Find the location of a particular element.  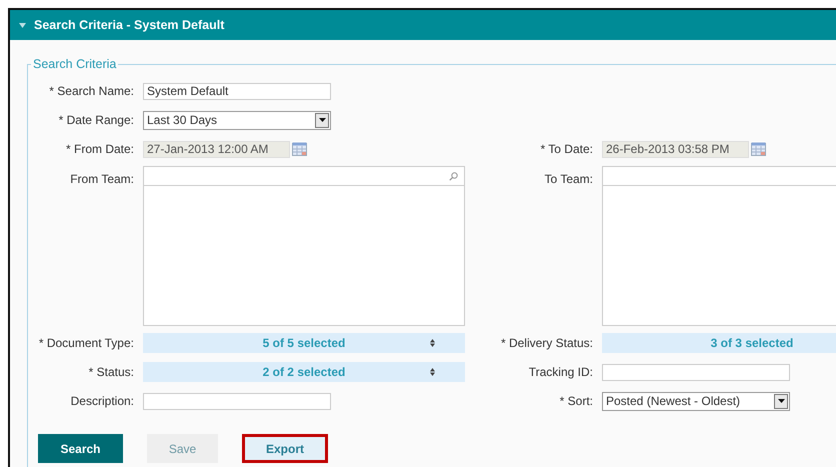

field-label: * From Date: is located at coordinates (99, 149).